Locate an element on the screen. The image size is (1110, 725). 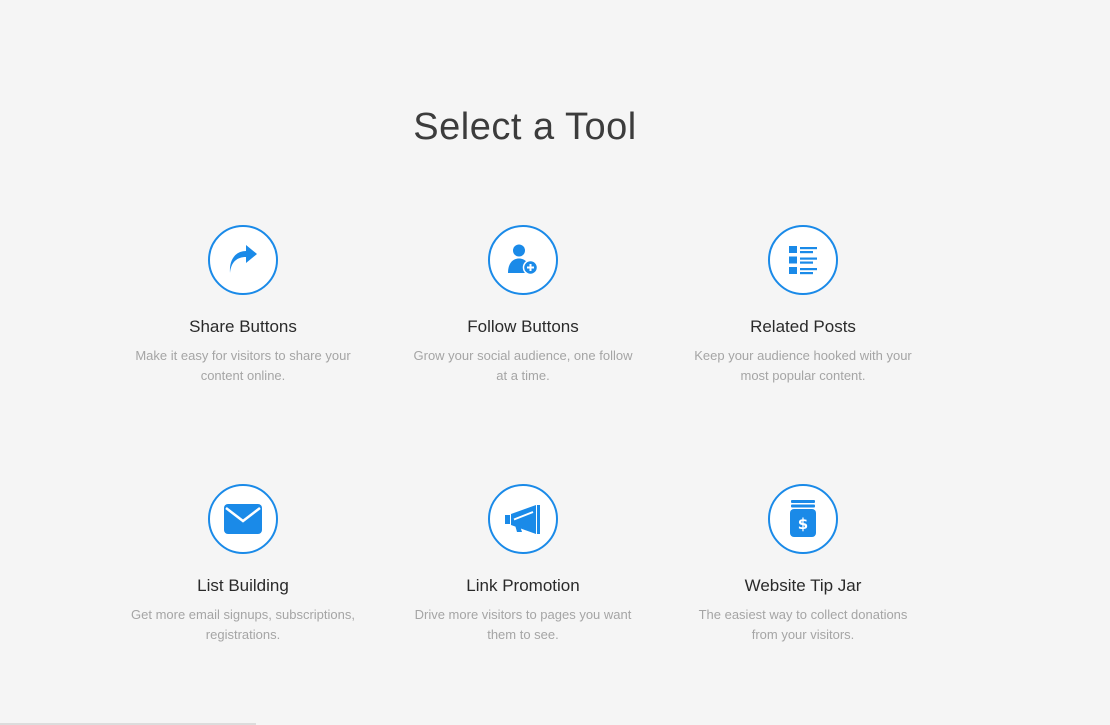
add-user-icon is located at coordinates (523, 260).